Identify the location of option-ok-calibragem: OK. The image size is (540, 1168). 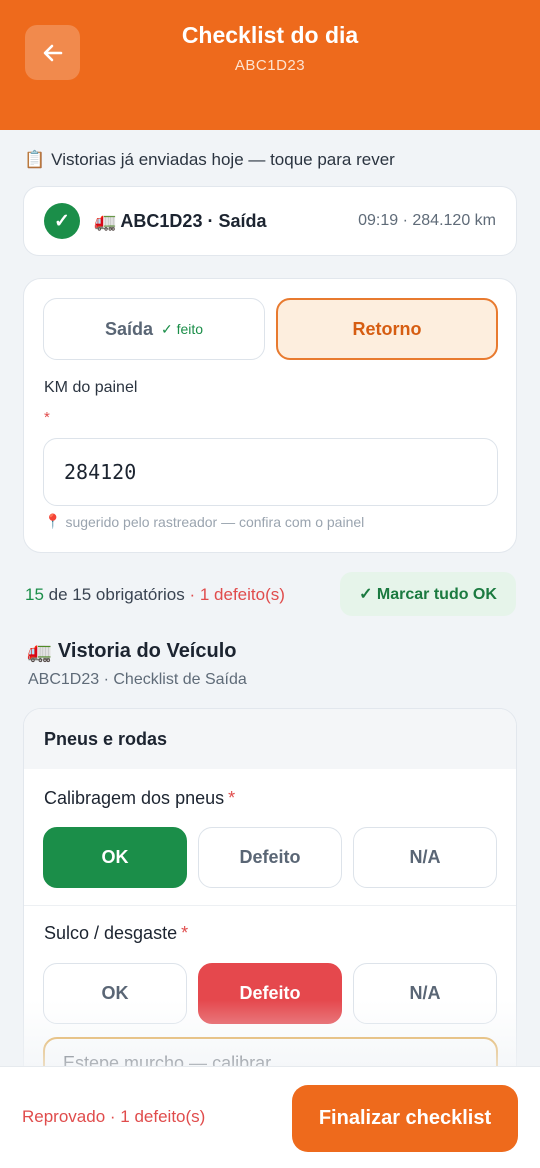
(115, 857).